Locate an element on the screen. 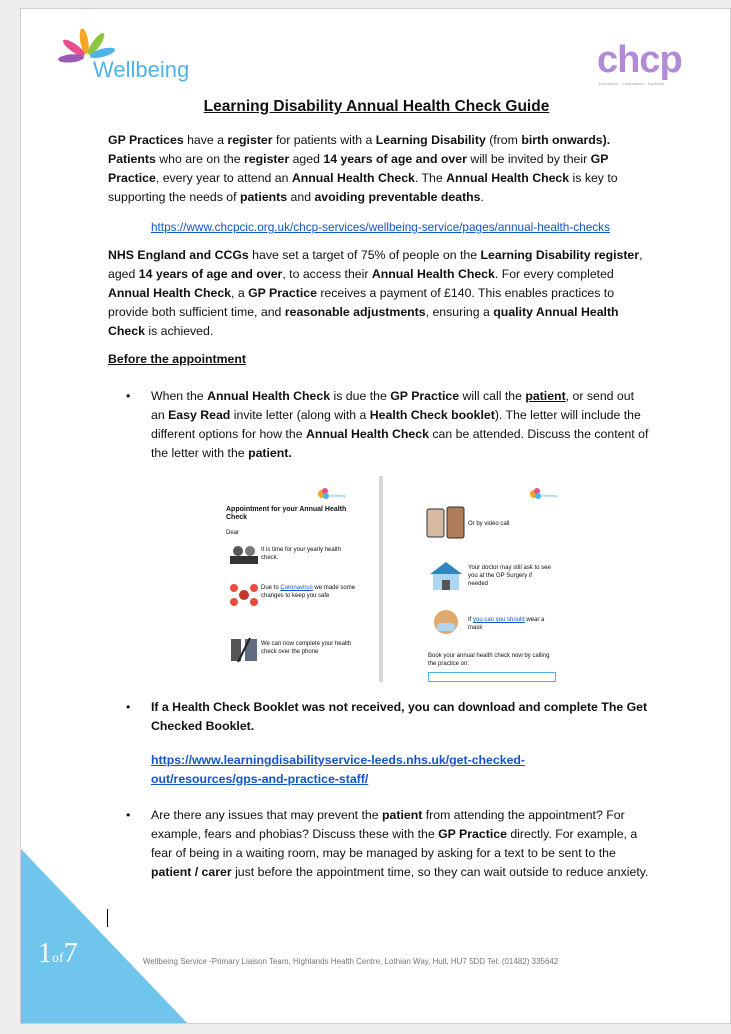 The height and width of the screenshot is (1034, 731). face-mask-icon is located at coordinates (446, 622).